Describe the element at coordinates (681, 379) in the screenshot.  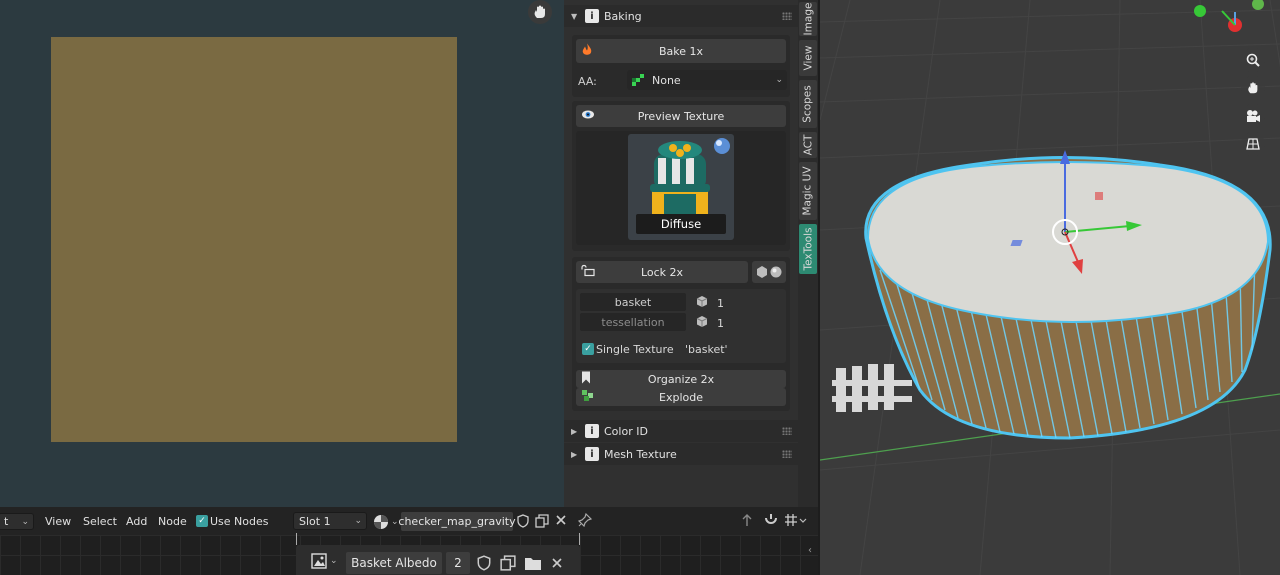
I see `organize-button: Organize 2x` at that location.